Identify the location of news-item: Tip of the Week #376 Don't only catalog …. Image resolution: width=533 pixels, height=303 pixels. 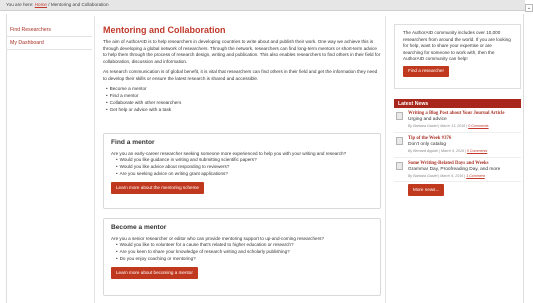
(457, 145).